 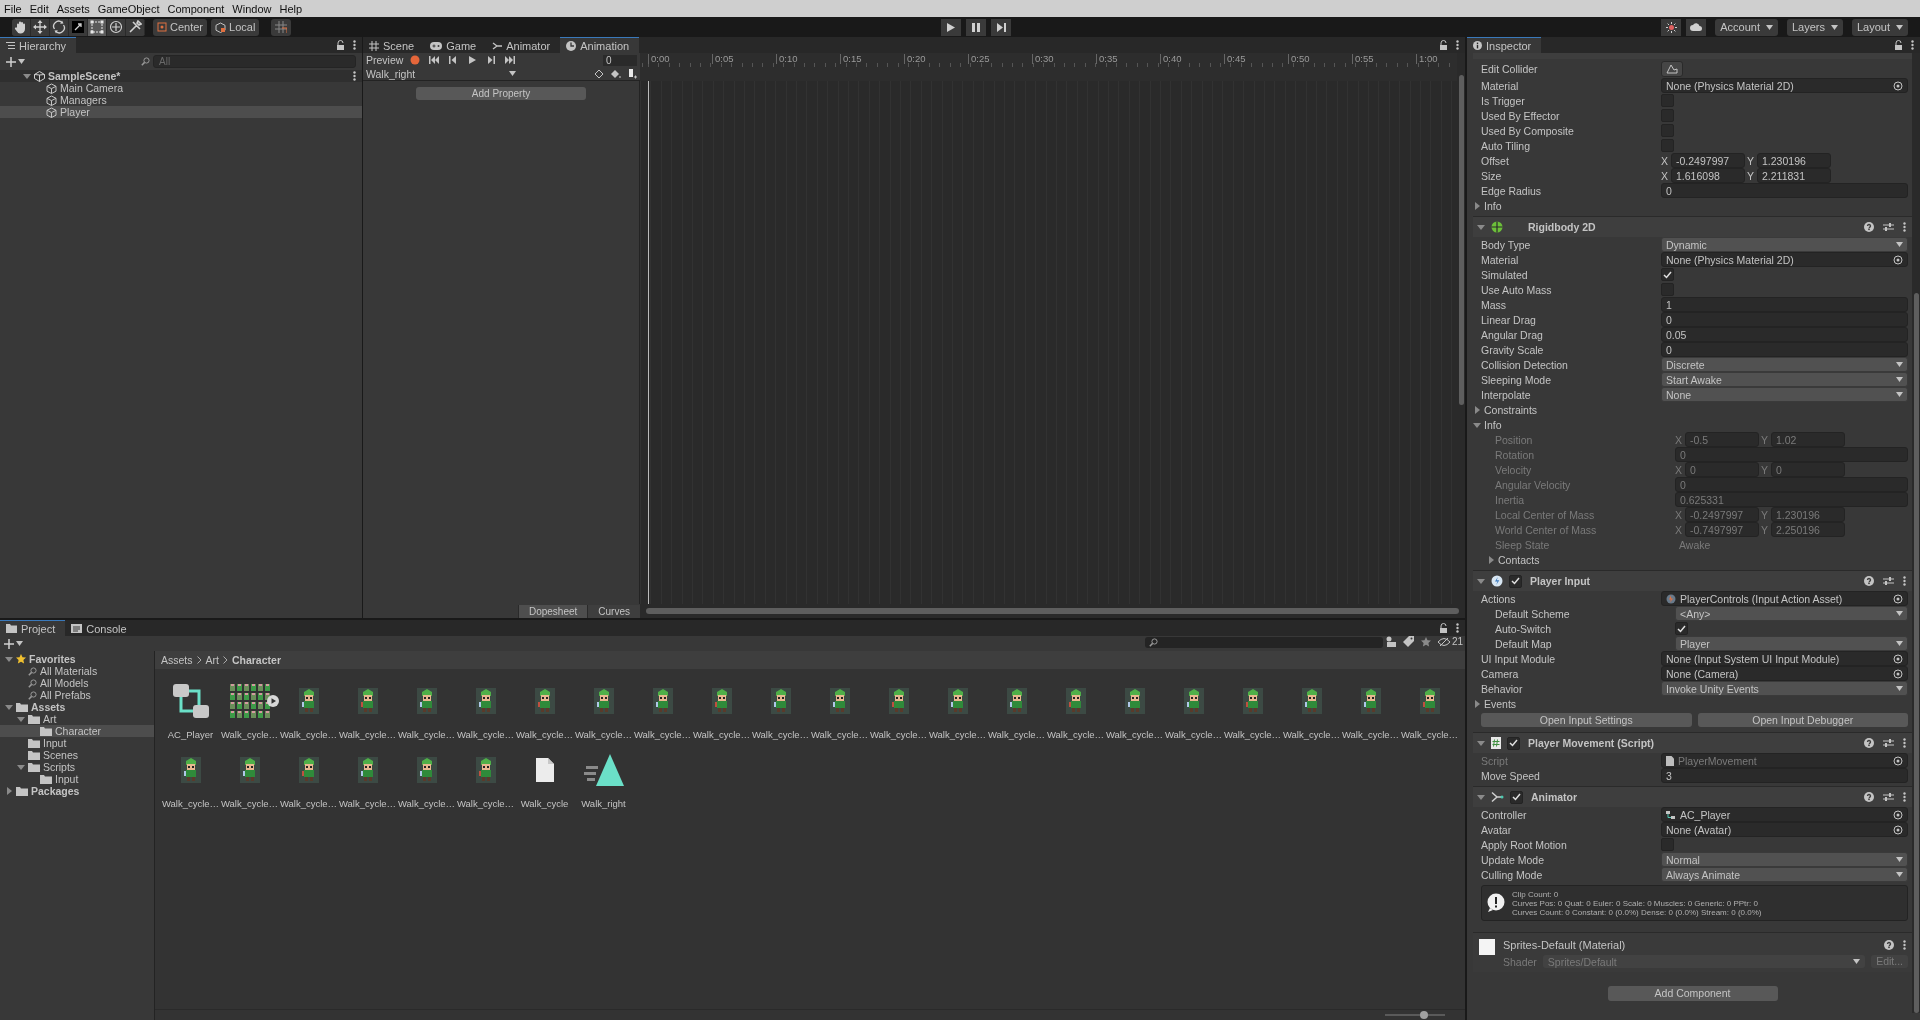 What do you see at coordinates (1692, 993) in the screenshot?
I see `add-component-button: Add Component` at bounding box center [1692, 993].